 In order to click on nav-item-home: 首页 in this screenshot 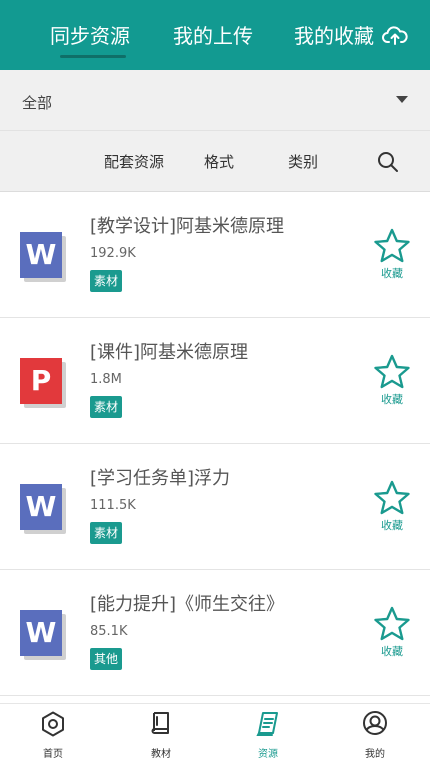, I will do `click(53, 735)`.